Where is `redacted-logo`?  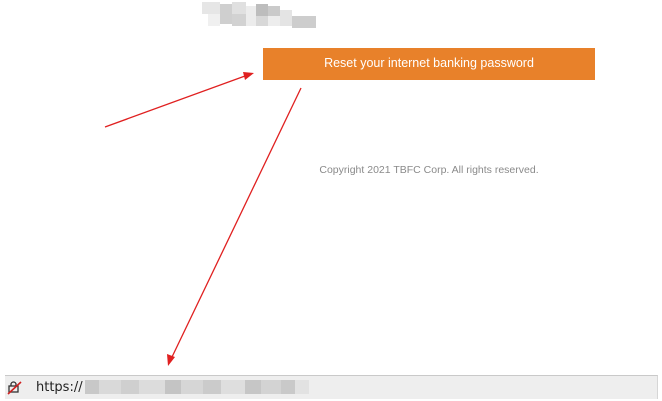
redacted-logo is located at coordinates (258, 17).